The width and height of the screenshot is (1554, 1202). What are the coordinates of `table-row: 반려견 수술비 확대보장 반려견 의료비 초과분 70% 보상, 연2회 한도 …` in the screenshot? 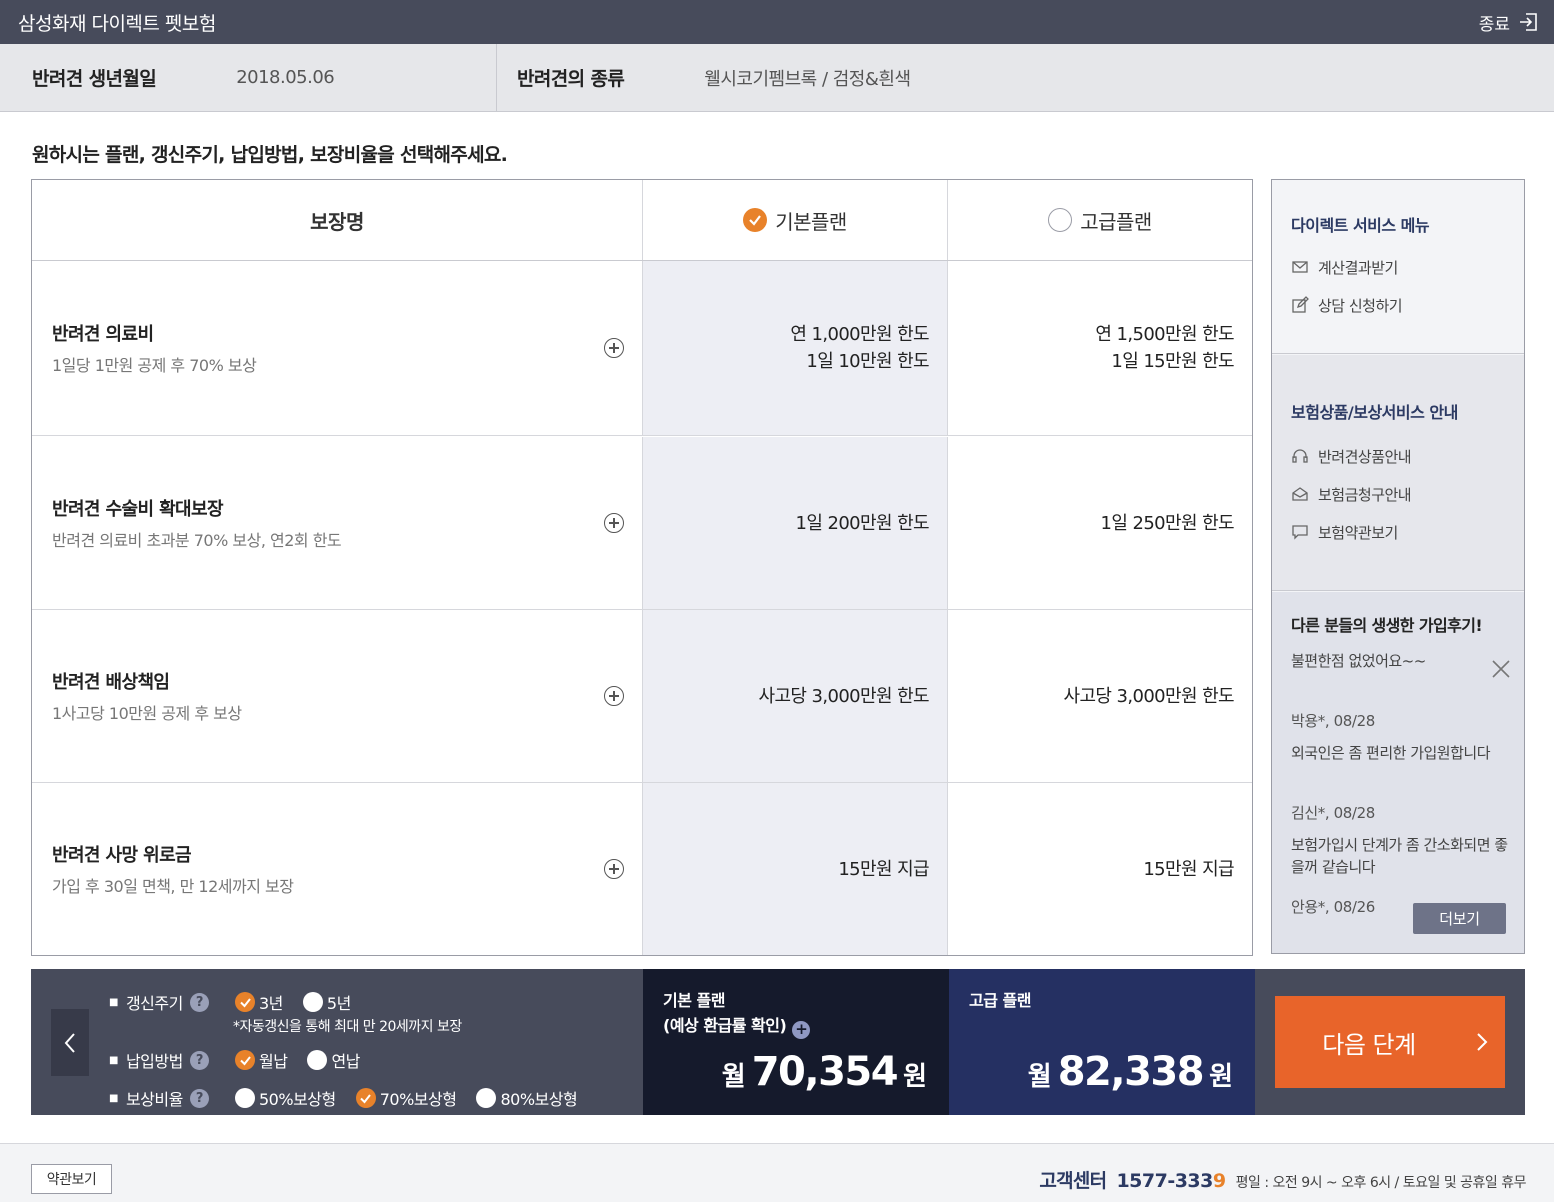 It's located at (642, 523).